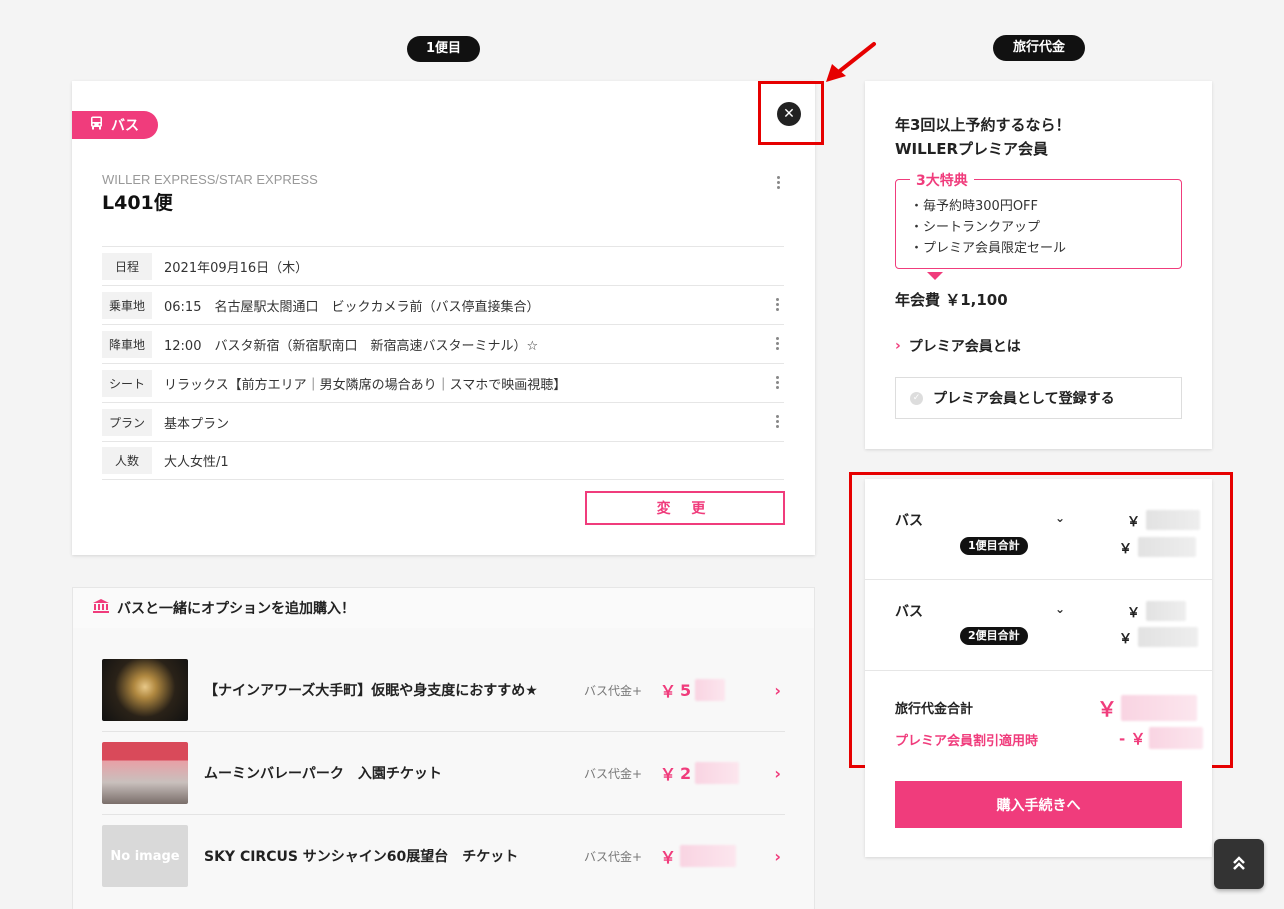 The height and width of the screenshot is (909, 1284). What do you see at coordinates (704, 690) in the screenshot?
I see `option-price: ￥ 5` at bounding box center [704, 690].